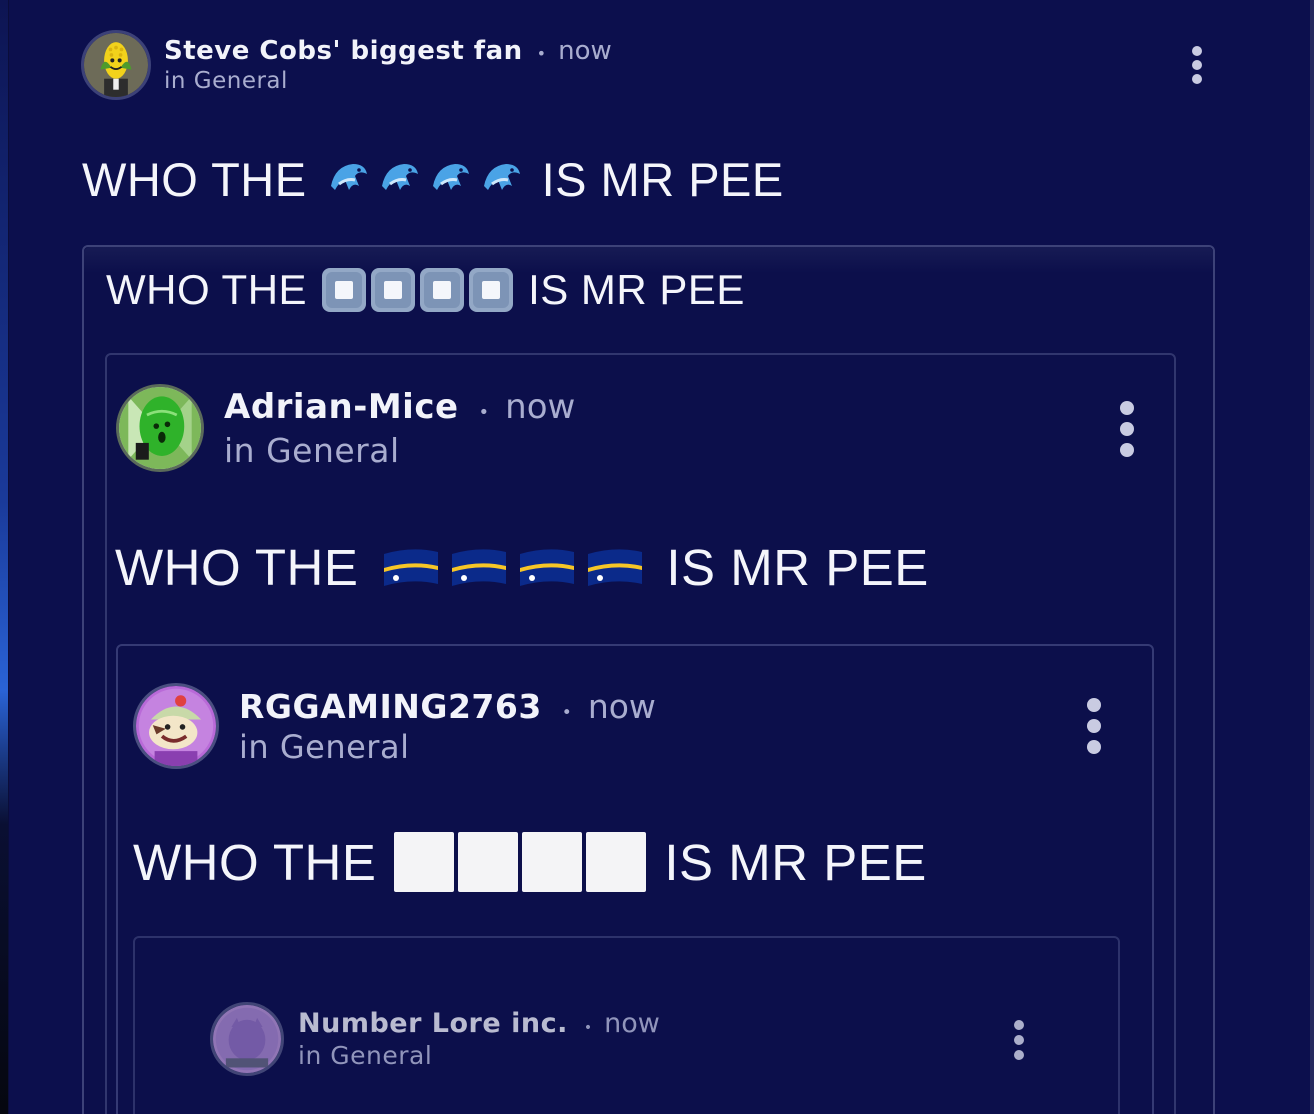 This screenshot has width=1314, height=1114. Describe the element at coordinates (341, 407) in the screenshot. I see `post-author: Adrian-Mice` at that location.